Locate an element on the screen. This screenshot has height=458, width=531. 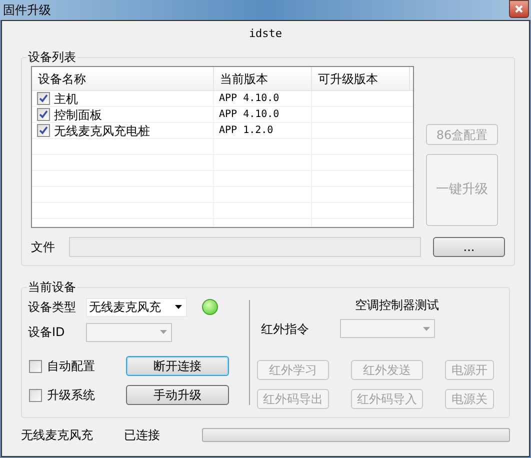
checkbox-label: 自动配置 is located at coordinates (71, 366).